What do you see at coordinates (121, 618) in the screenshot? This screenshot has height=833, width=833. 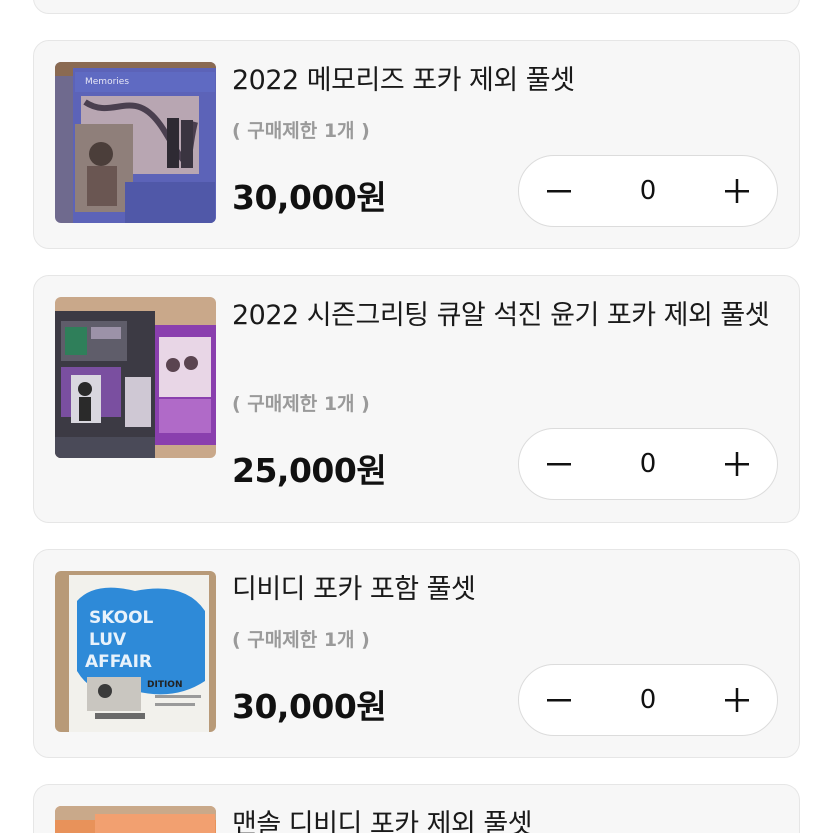 I see `thumb-label: SKOOL` at bounding box center [121, 618].